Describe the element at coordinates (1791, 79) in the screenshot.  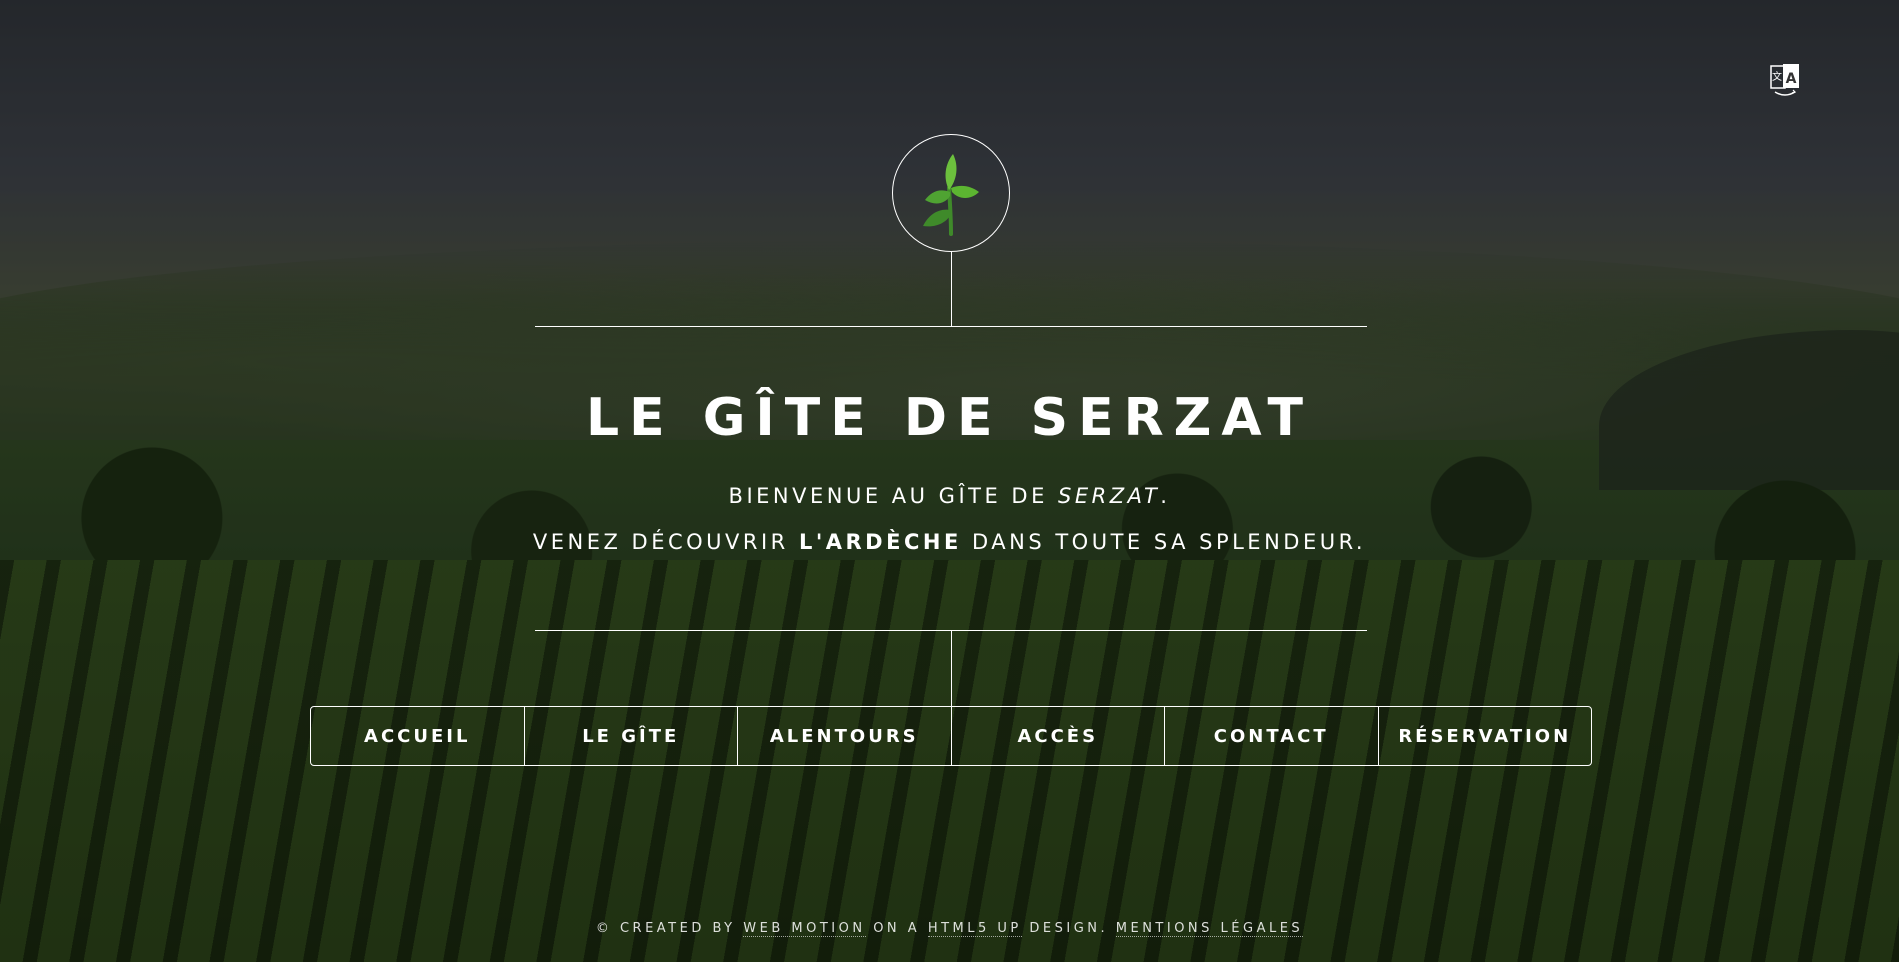
I see `svg-text: A` at that location.